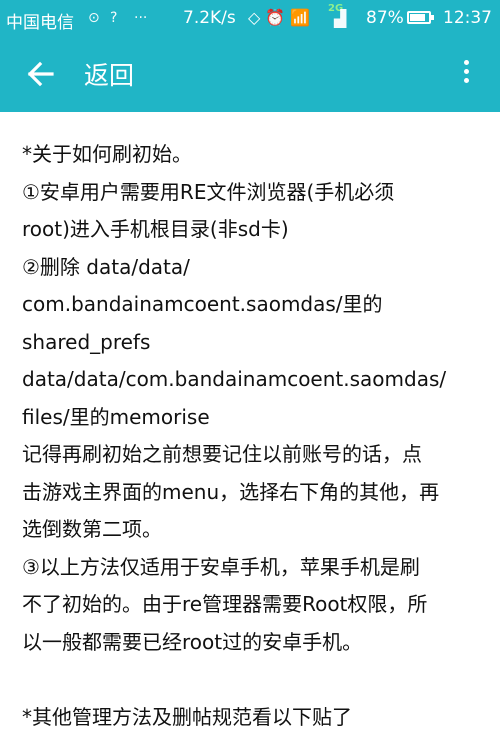  Describe the element at coordinates (209, 18) in the screenshot. I see `network-speed: 7.2K/s` at that location.